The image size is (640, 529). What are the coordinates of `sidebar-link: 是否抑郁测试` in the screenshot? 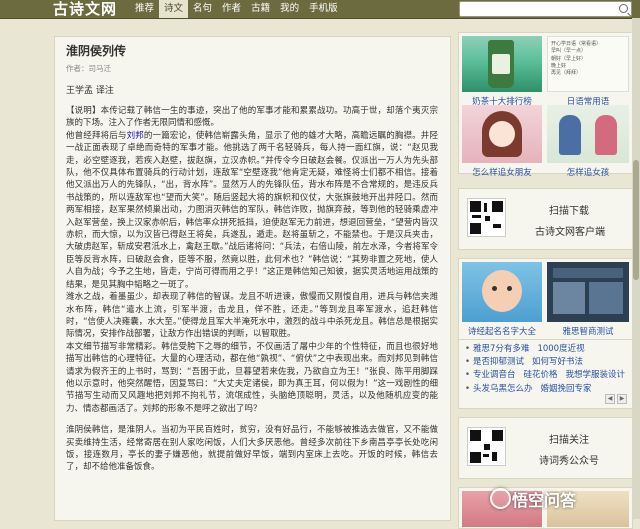 It's located at (498, 362).